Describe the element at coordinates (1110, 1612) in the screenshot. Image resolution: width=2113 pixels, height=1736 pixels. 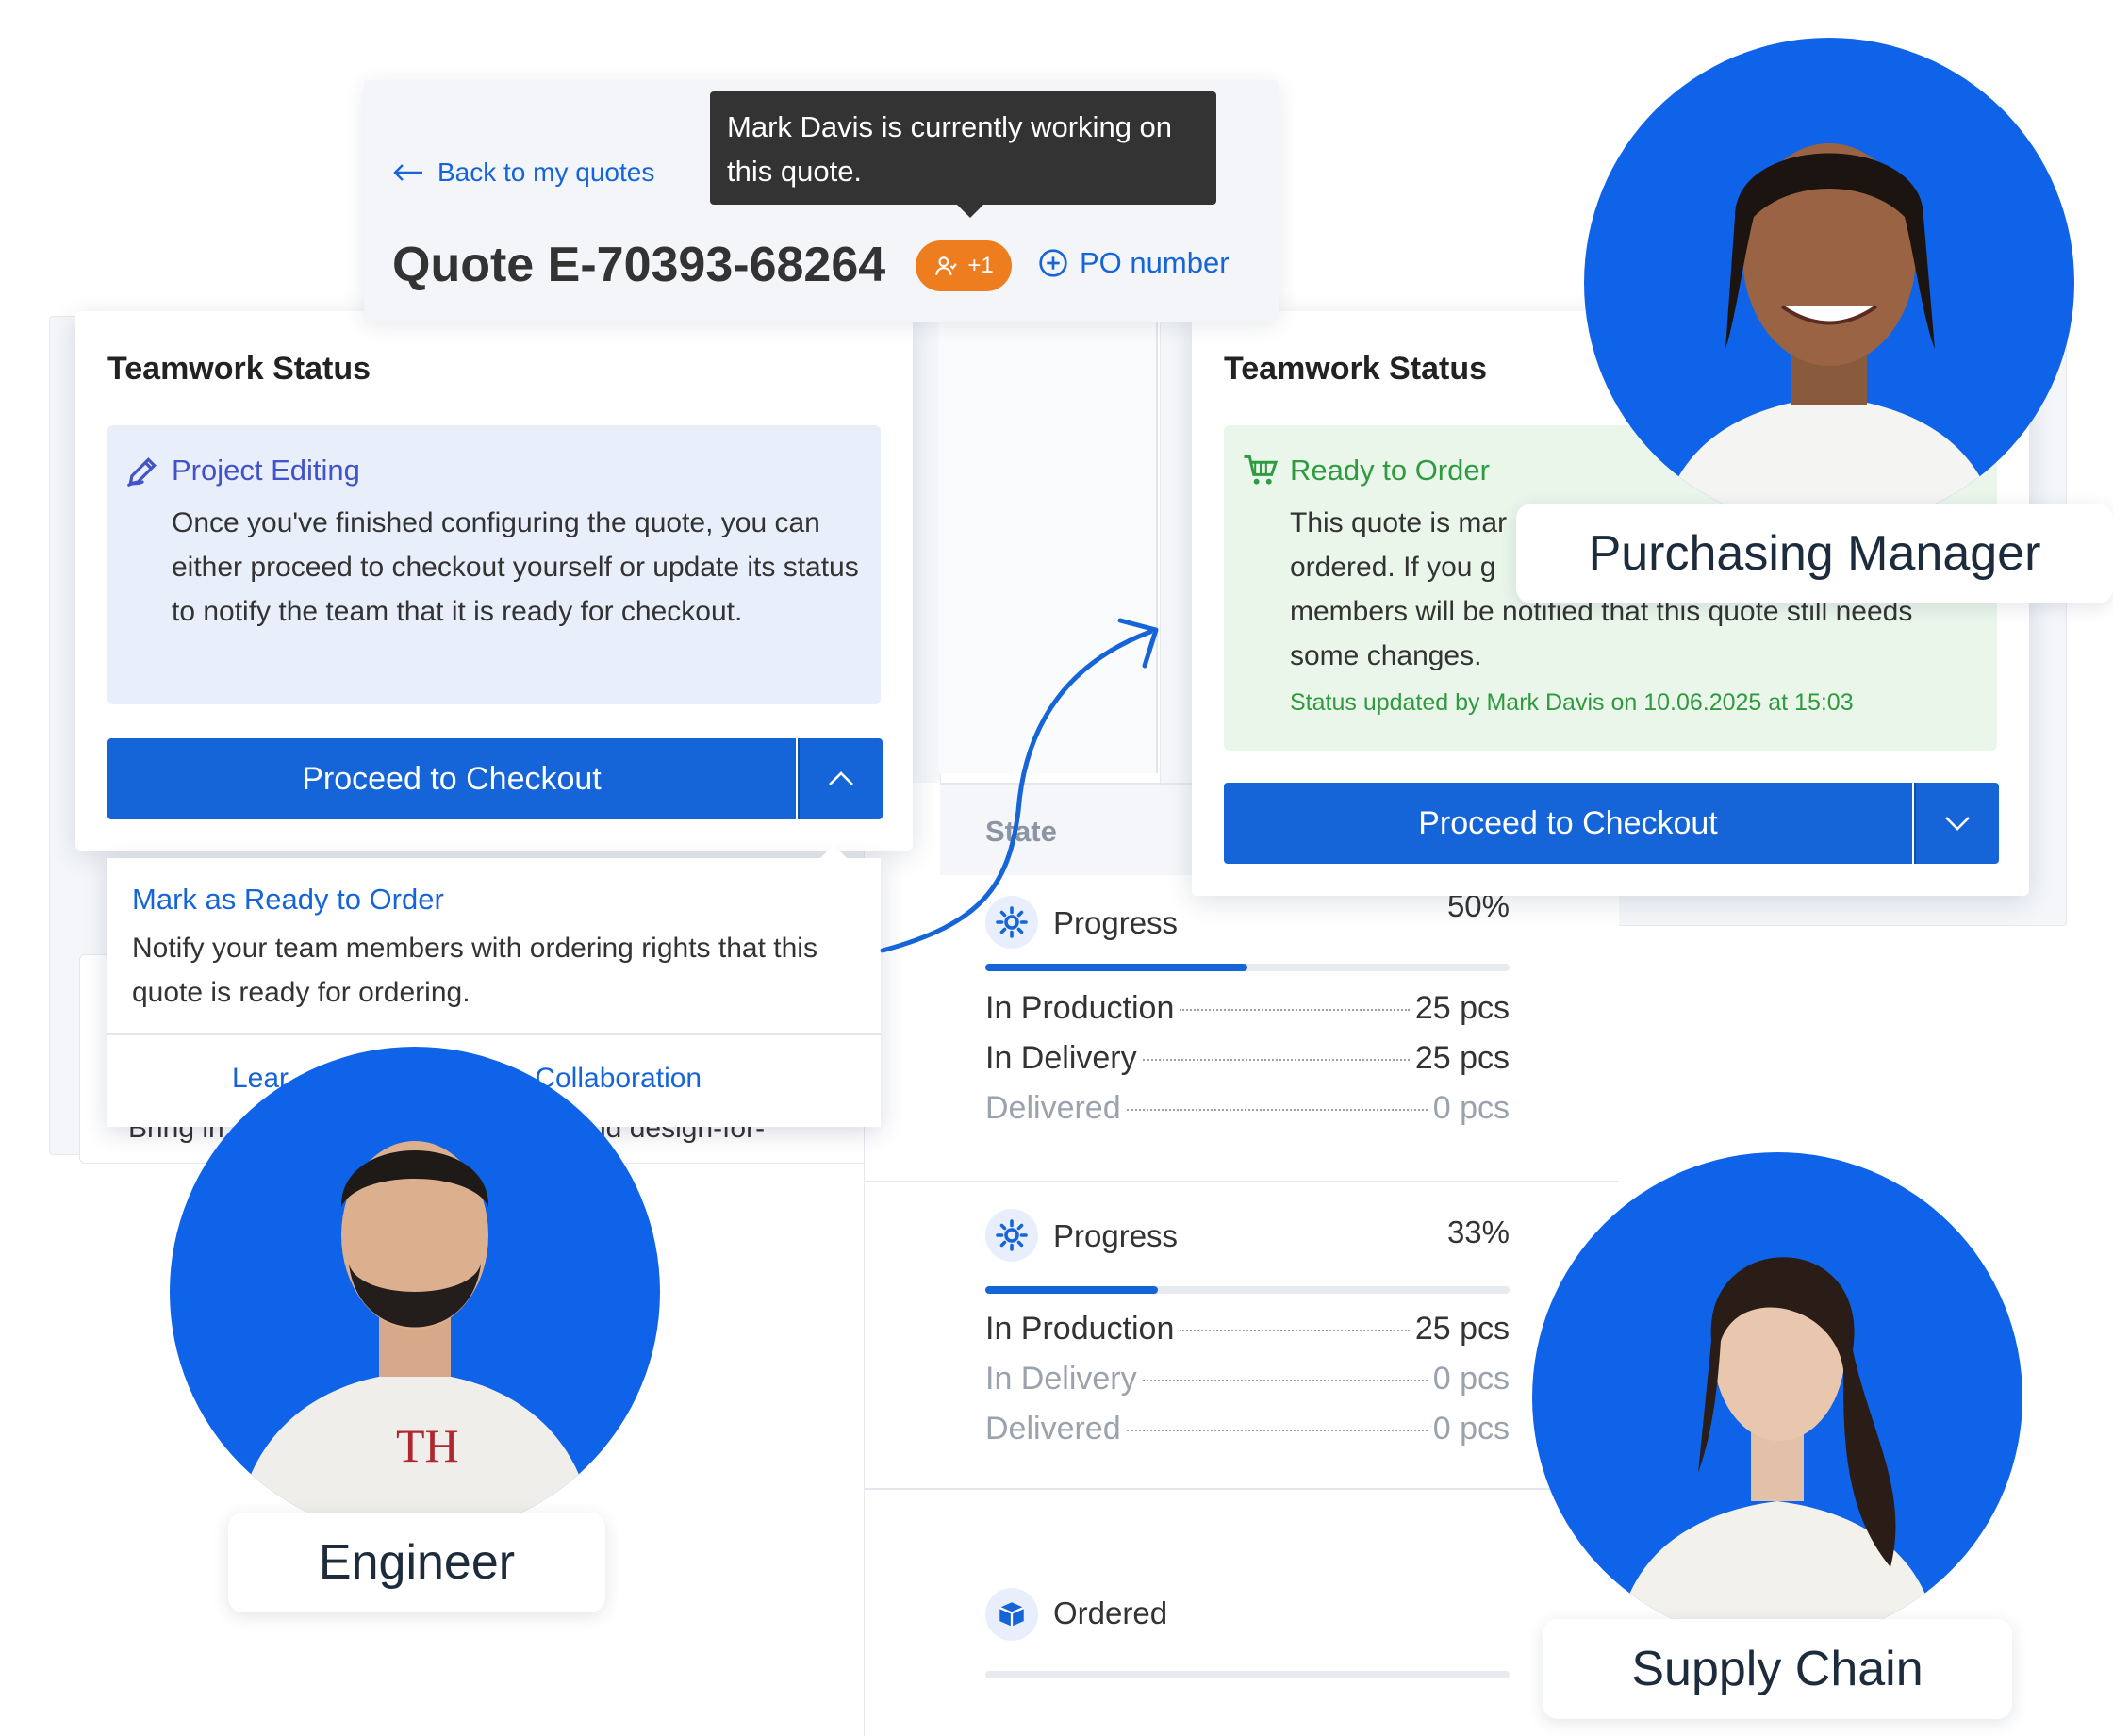
I see `ordered-label: Ordered` at that location.